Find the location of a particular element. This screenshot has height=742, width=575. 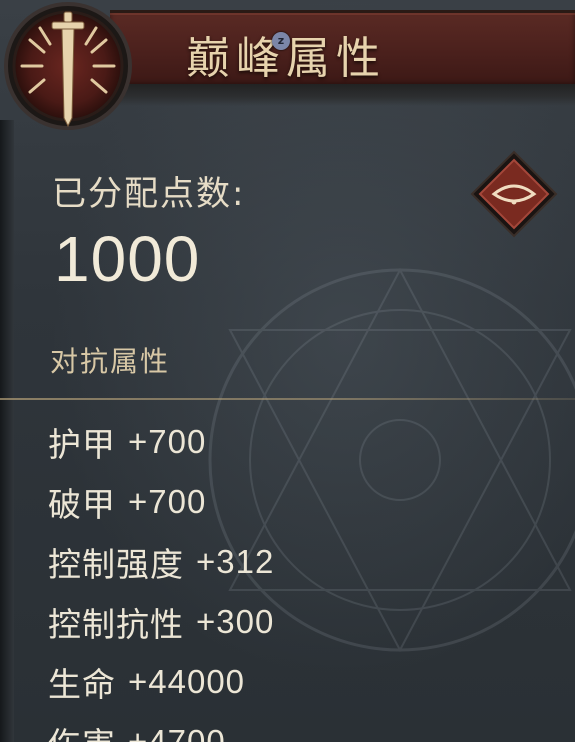

stat-row-damage: 伤害 +4700 is located at coordinates (161, 727).